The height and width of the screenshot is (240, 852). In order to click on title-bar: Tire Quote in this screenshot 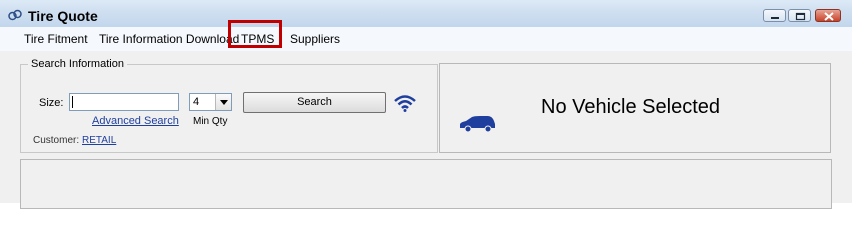, I will do `click(426, 14)`.